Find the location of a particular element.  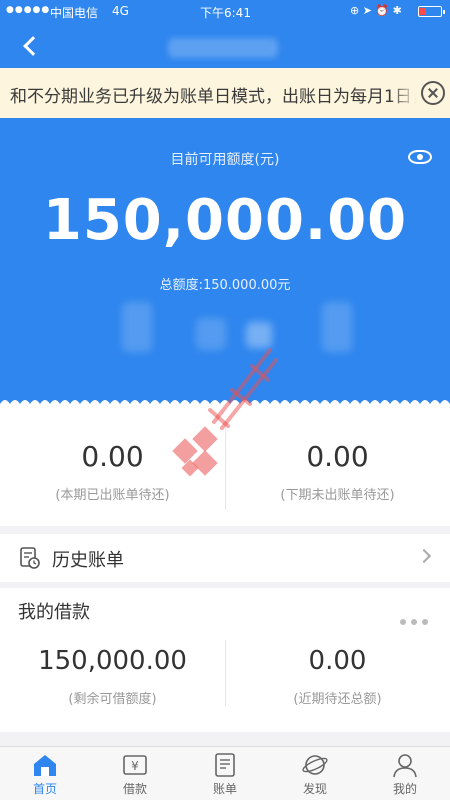

back-button is located at coordinates (31, 46).